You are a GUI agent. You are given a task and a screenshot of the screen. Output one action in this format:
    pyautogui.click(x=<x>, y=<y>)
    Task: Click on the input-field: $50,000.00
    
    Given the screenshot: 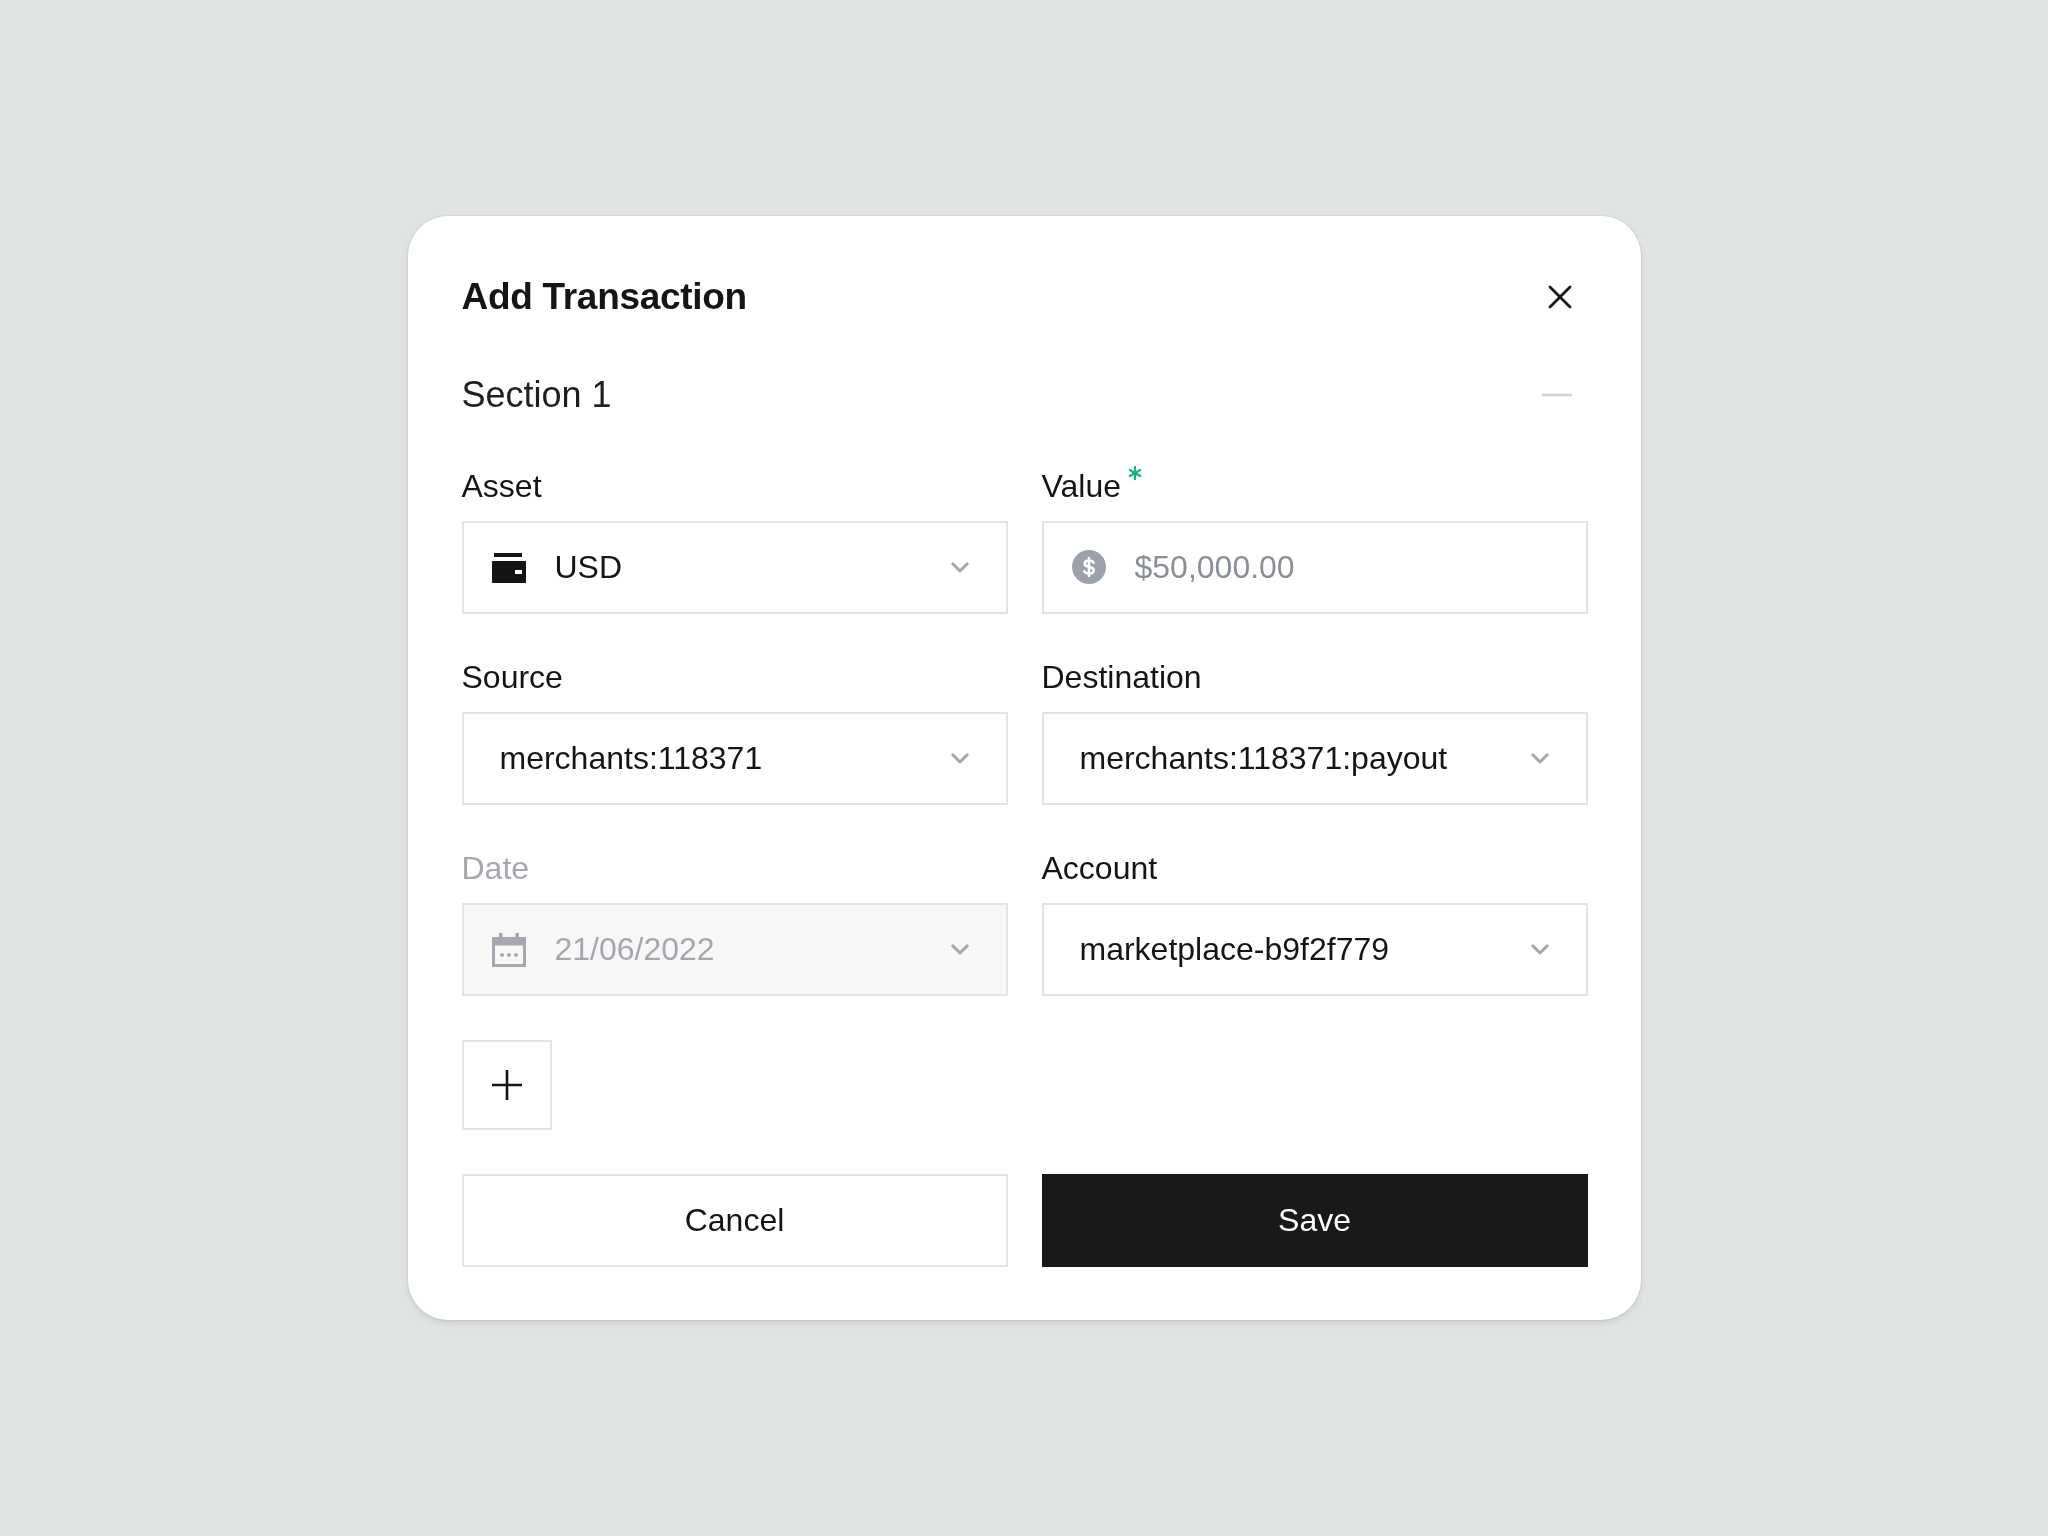 What is the action you would take?
    pyautogui.click(x=1314, y=567)
    